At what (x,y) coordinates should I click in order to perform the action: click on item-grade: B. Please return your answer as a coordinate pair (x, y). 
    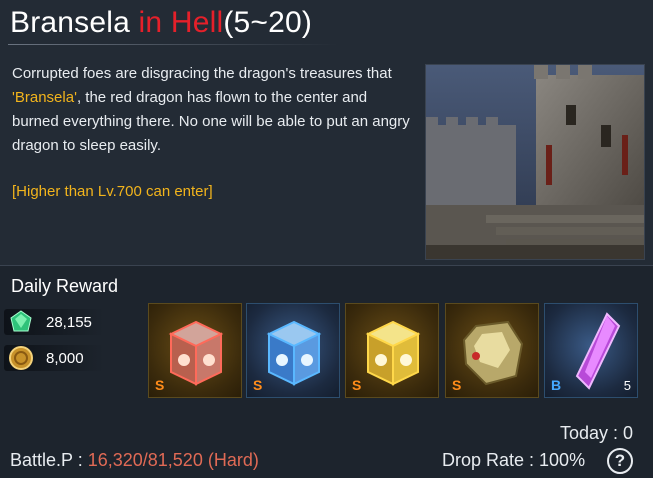
    Looking at the image, I should click on (556, 385).